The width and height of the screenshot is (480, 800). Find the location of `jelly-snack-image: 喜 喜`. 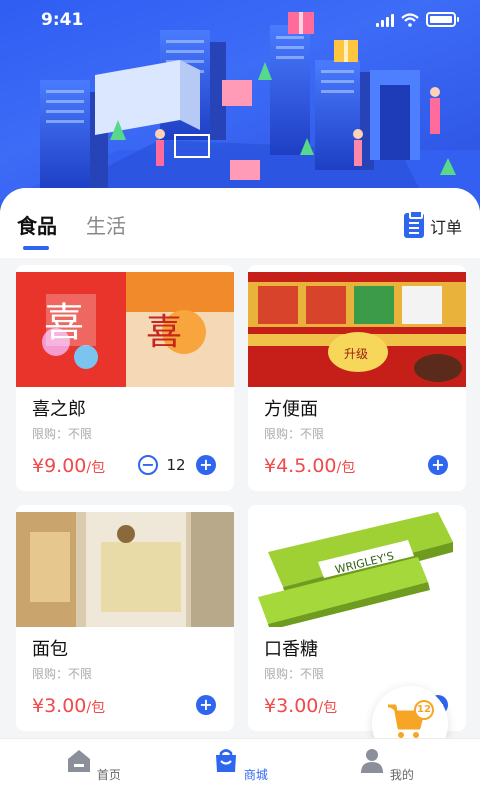

jelly-snack-image: 喜 喜 is located at coordinates (125, 329).